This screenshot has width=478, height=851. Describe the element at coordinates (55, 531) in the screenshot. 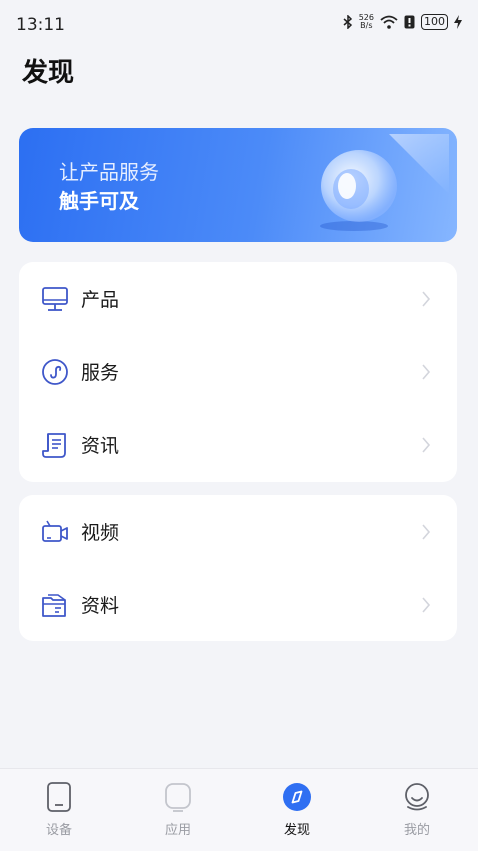

I see `video-icon` at that location.